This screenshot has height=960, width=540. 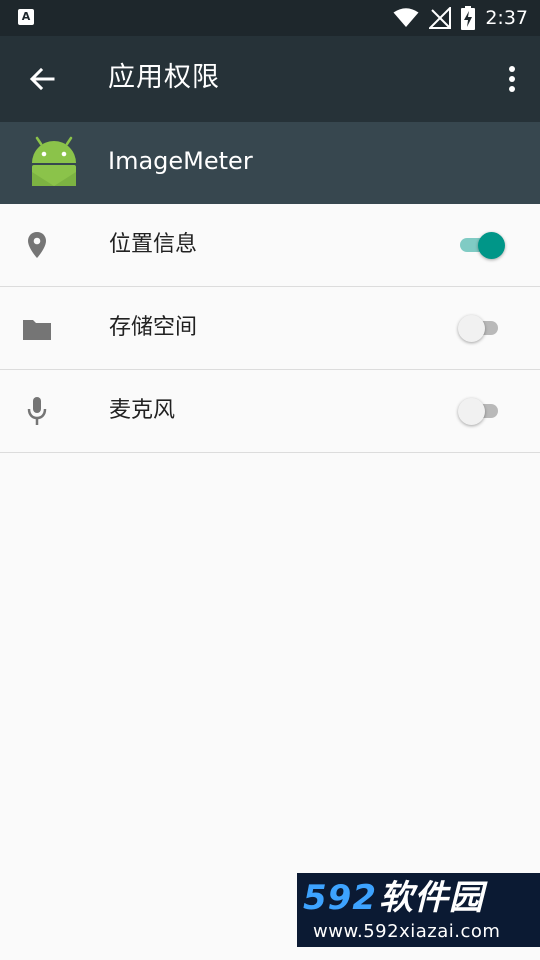 I want to click on watermark-logo: 592软件园 www.592xiazai.com, so click(x=418, y=910).